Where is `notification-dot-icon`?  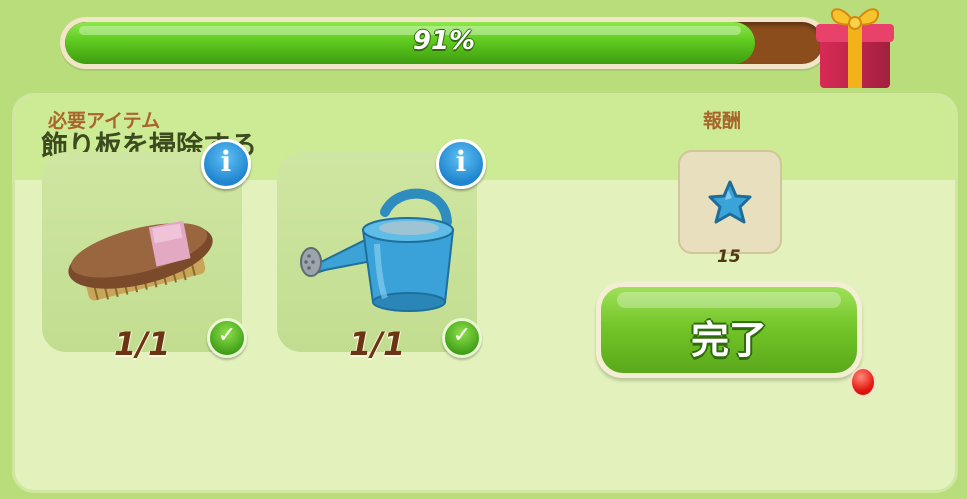
notification-dot-icon is located at coordinates (863, 382).